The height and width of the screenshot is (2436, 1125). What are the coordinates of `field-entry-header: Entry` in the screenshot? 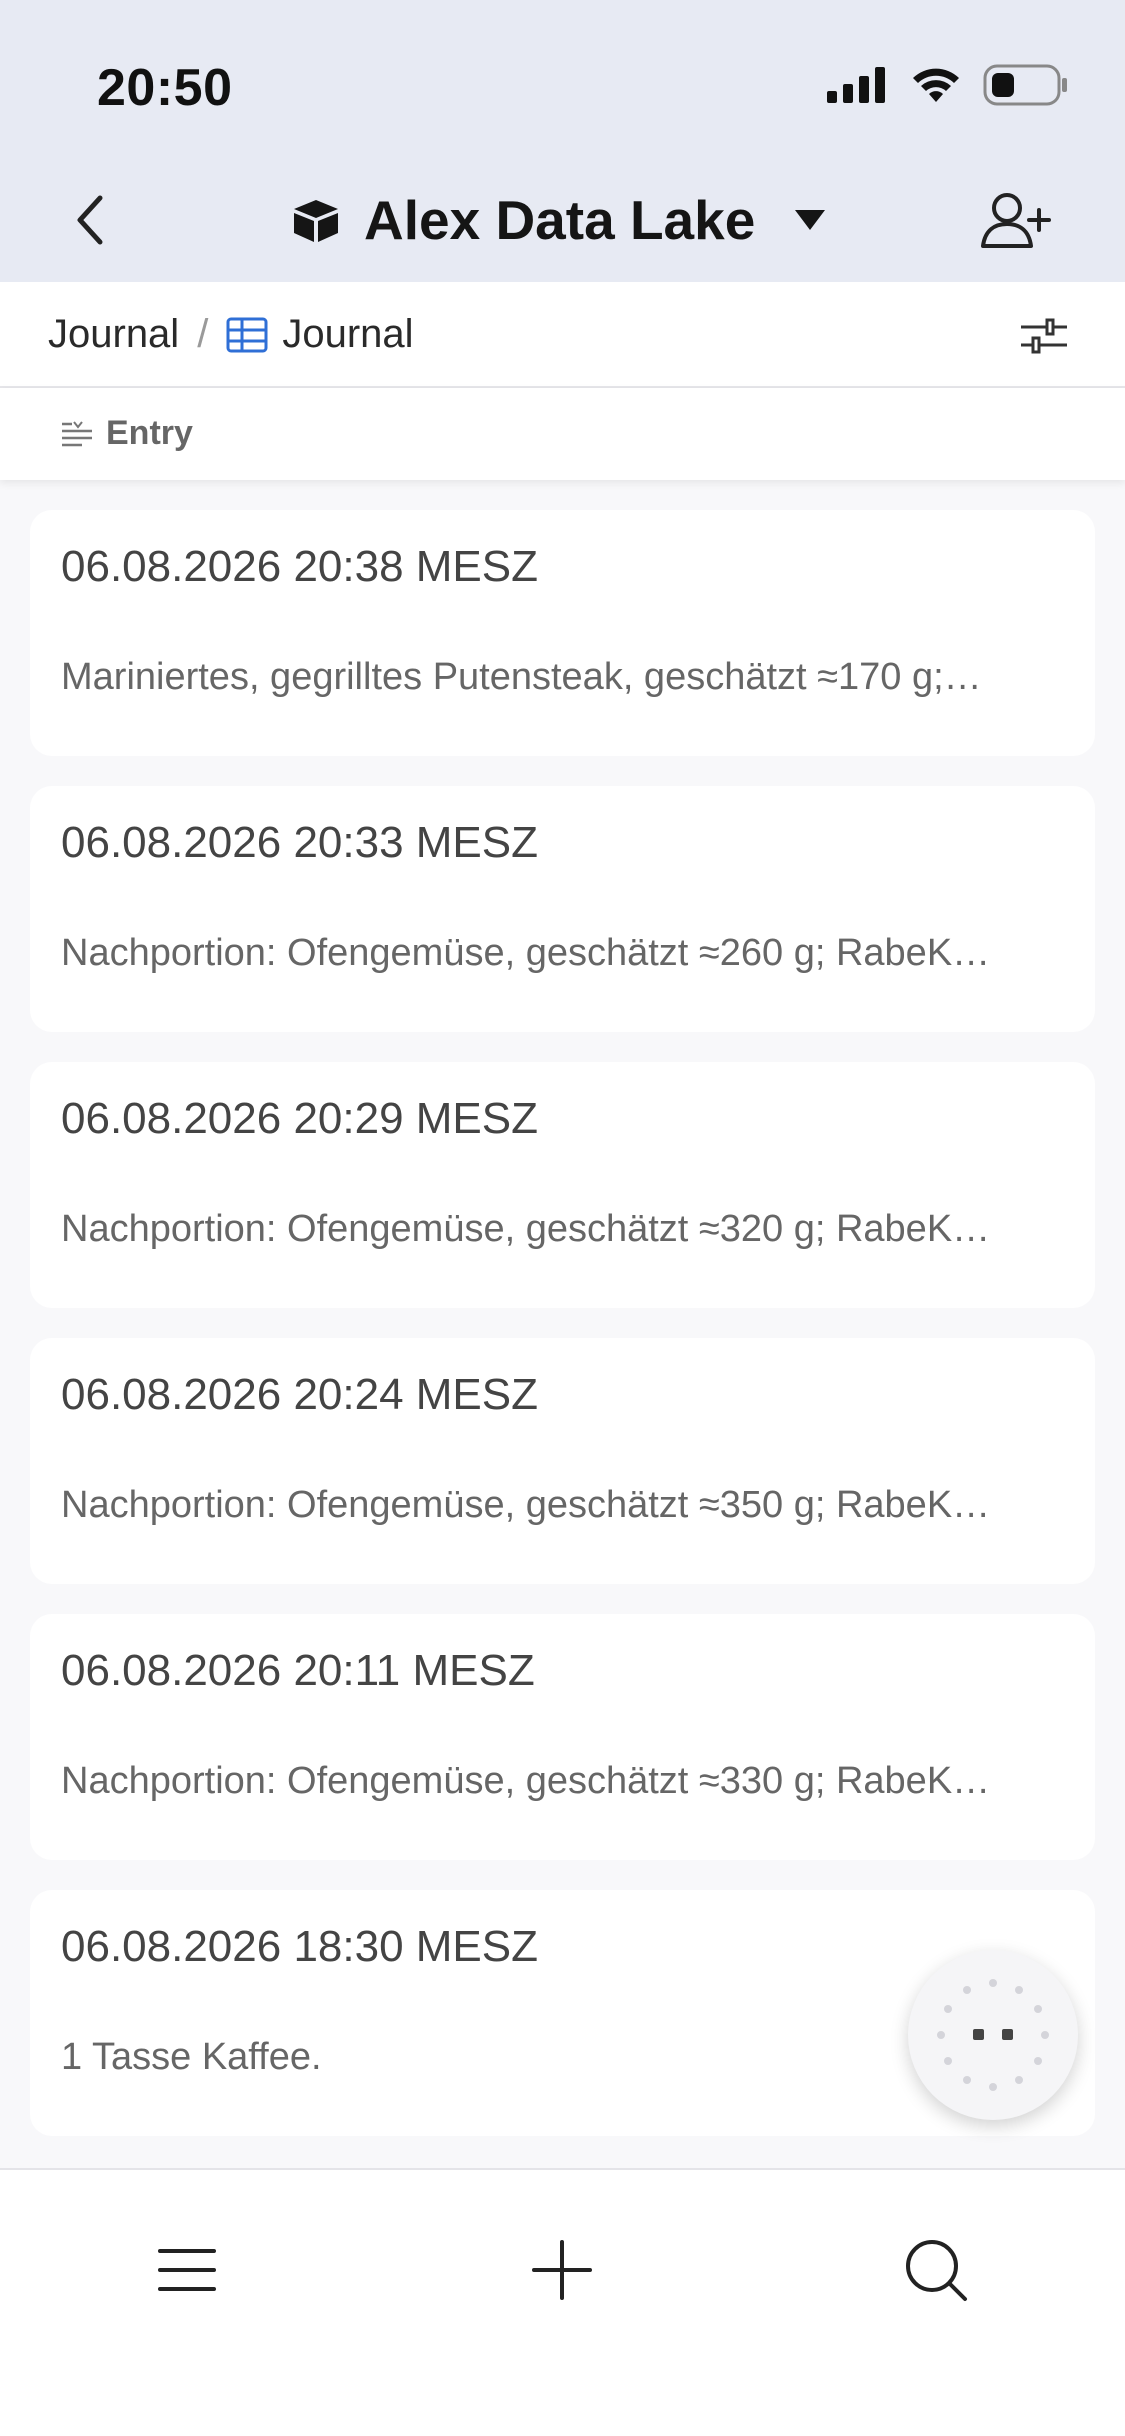 It's located at (126, 433).